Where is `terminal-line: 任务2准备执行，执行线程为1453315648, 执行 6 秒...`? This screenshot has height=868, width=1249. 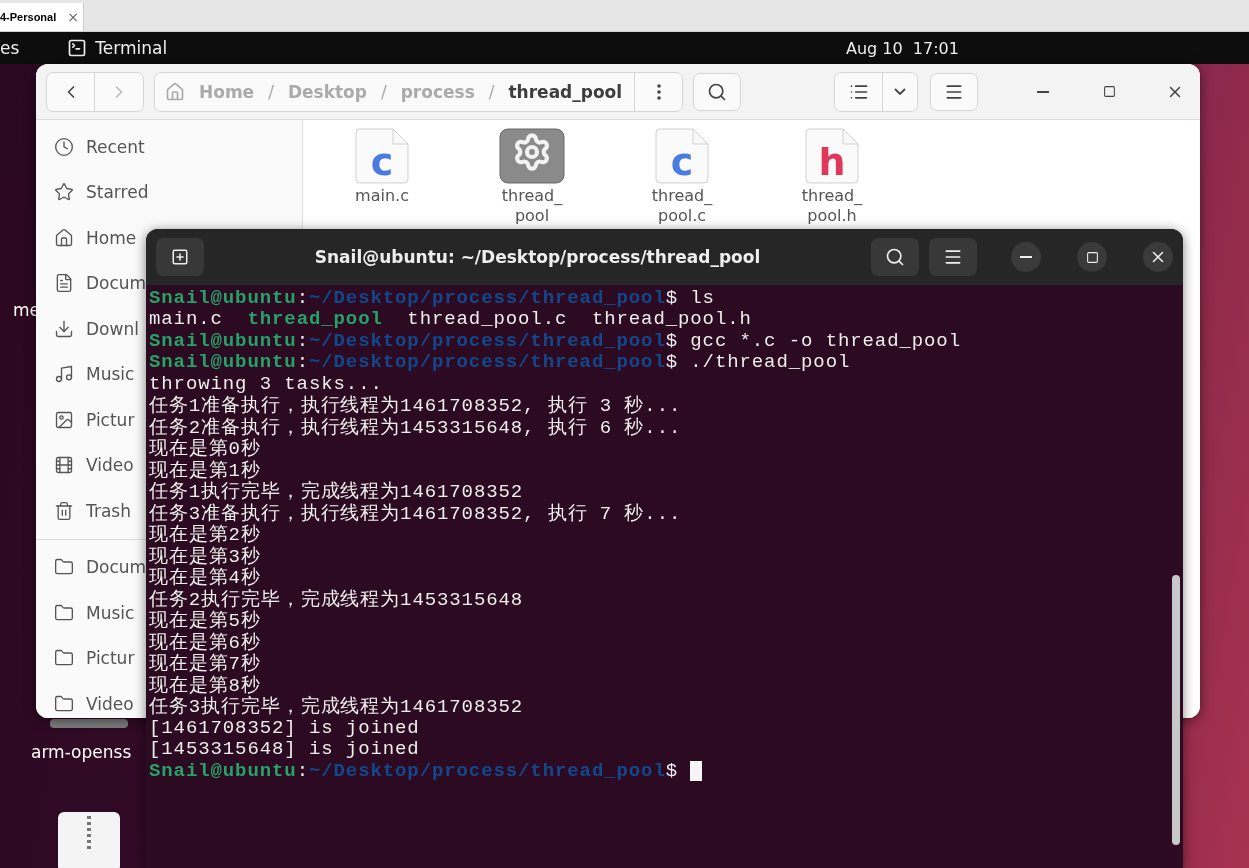 terminal-line: 任务2准备执行，执行线程为1453315648, 执行 6 秒... is located at coordinates (416, 427).